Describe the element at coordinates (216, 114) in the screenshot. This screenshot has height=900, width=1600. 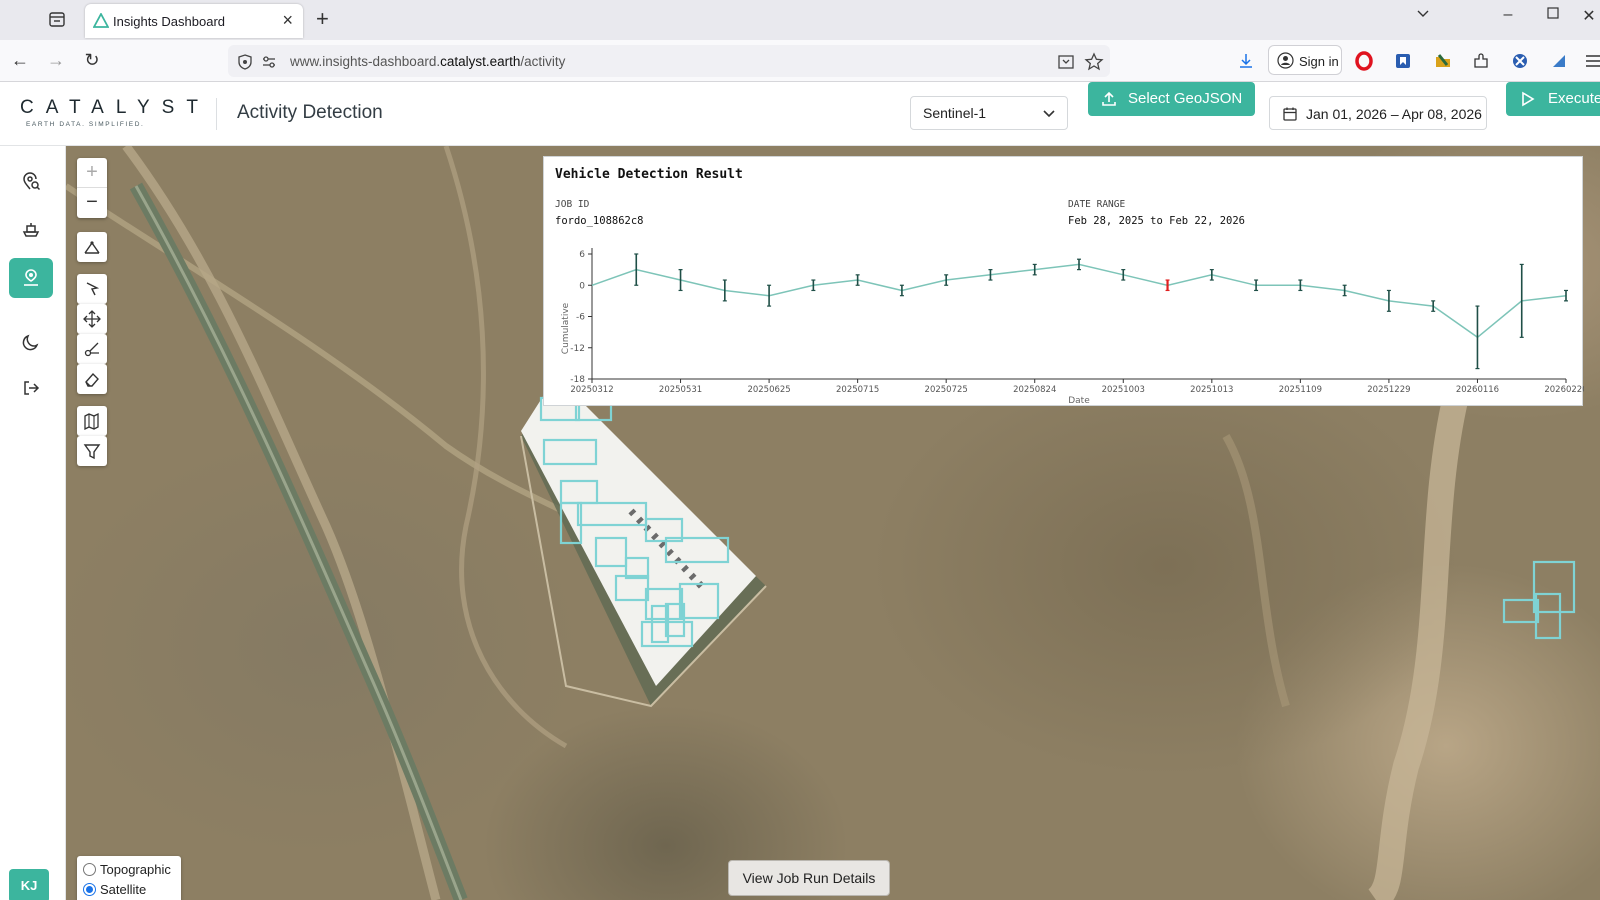
I see `header-divider` at that location.